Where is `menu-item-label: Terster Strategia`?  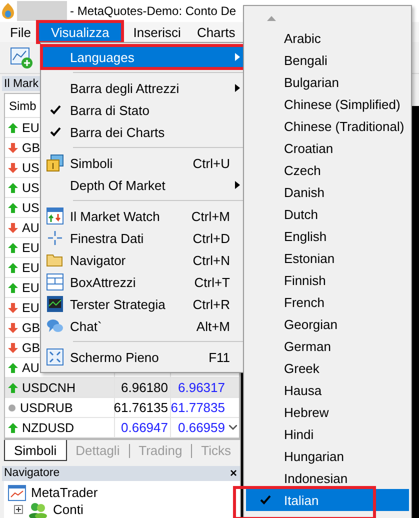
menu-item-label: Terster Strategia is located at coordinates (118, 304).